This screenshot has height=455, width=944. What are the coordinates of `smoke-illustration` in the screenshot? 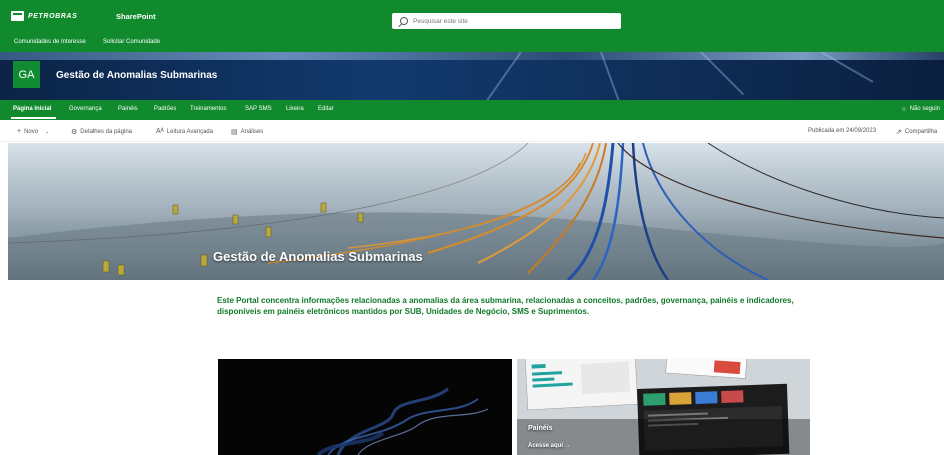 It's located at (402, 421).